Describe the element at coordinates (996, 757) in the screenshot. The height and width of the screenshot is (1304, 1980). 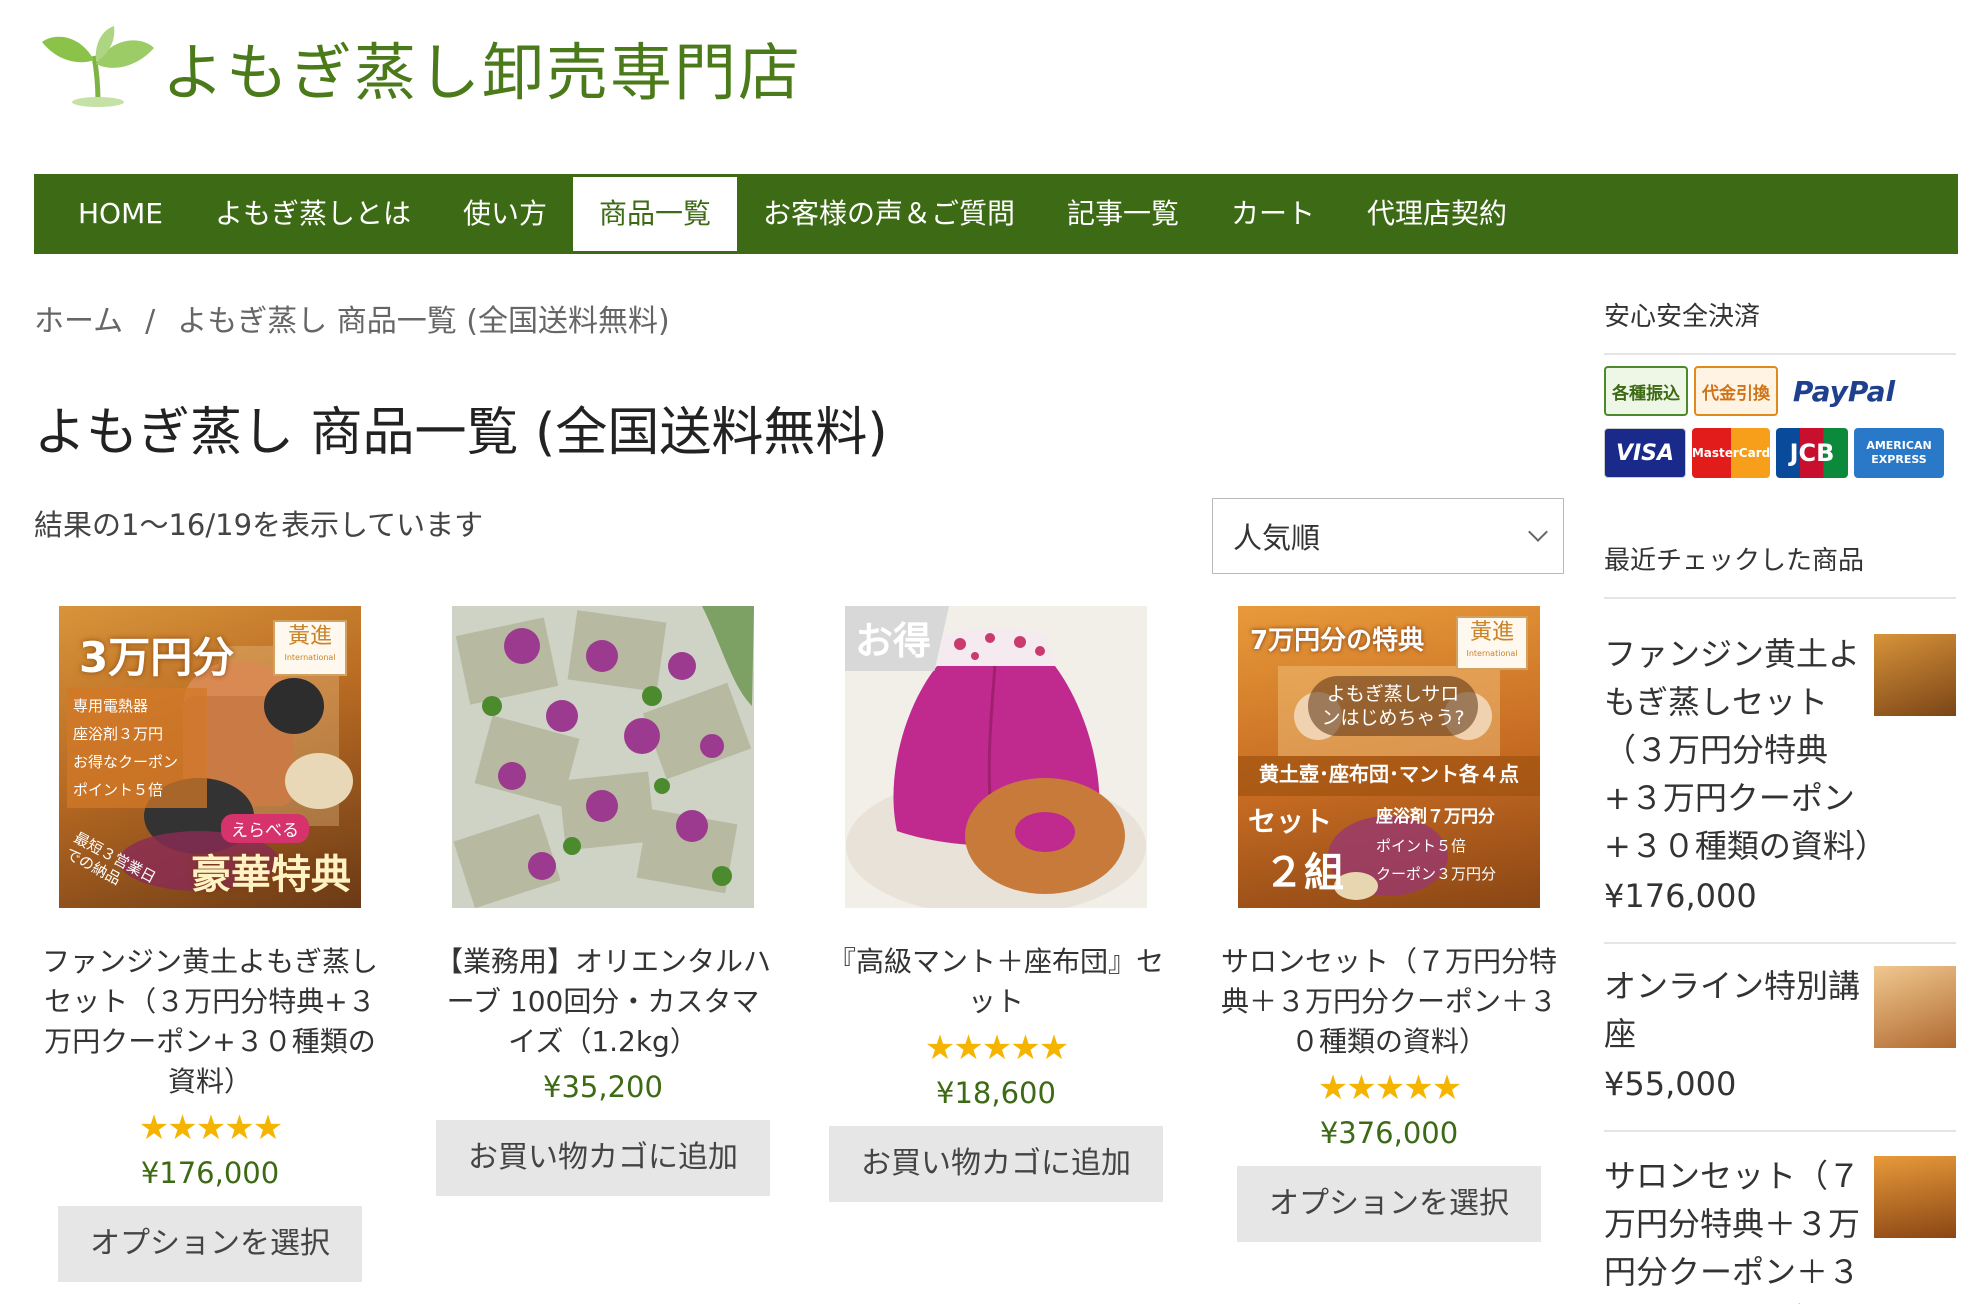
I see `product-image: お得` at that location.